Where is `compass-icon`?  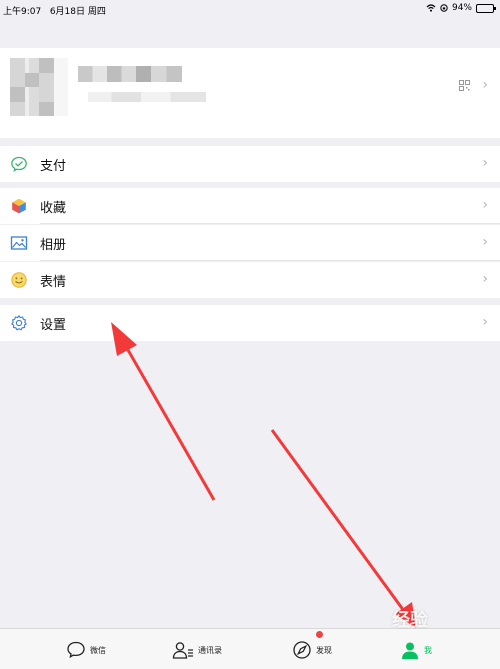
compass-icon is located at coordinates (302, 650).